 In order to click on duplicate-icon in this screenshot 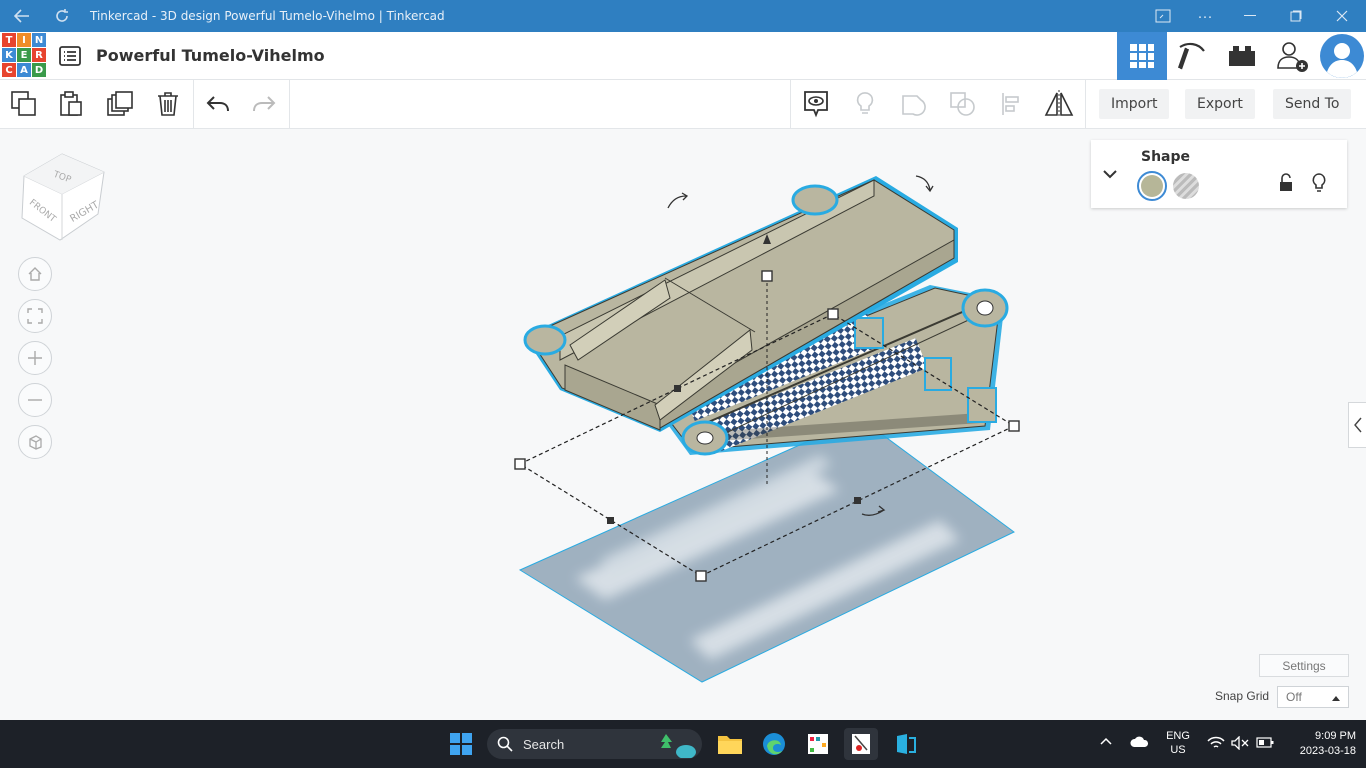, I will do `click(120, 103)`.